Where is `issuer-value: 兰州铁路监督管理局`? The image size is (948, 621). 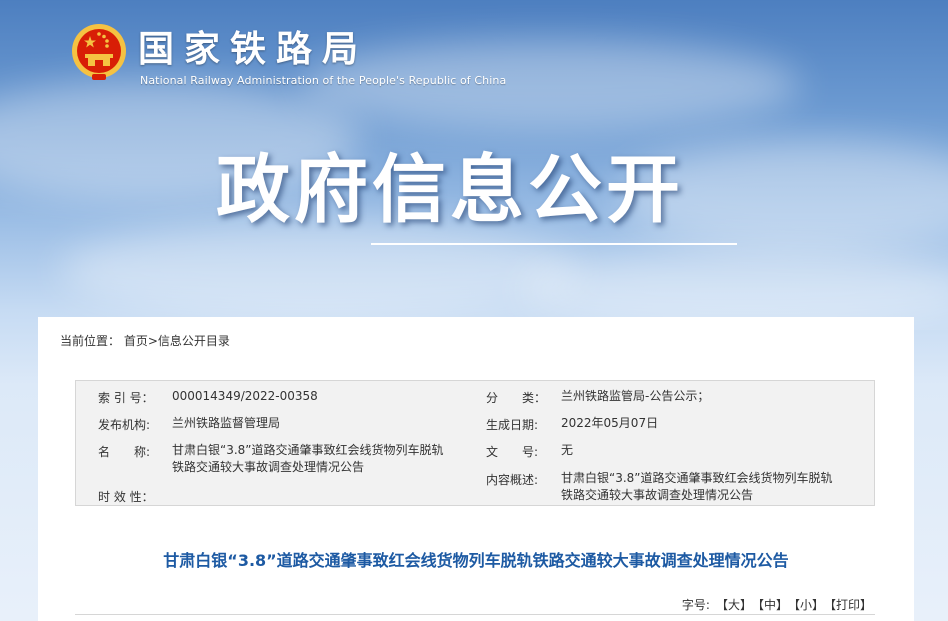
issuer-value: 兰州铁路监督管理局 is located at coordinates (226, 423).